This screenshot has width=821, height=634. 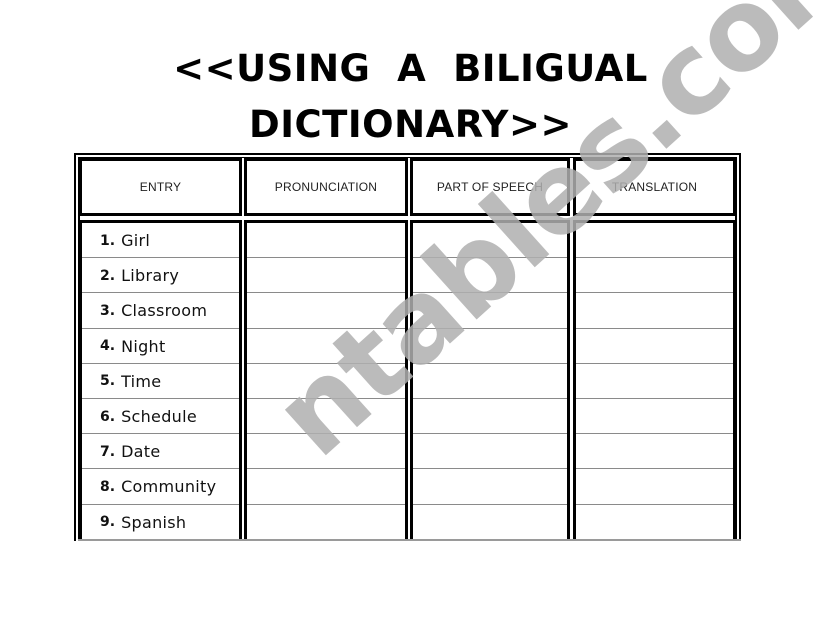 I want to click on header-entry: ENTRY, so click(x=160, y=187).